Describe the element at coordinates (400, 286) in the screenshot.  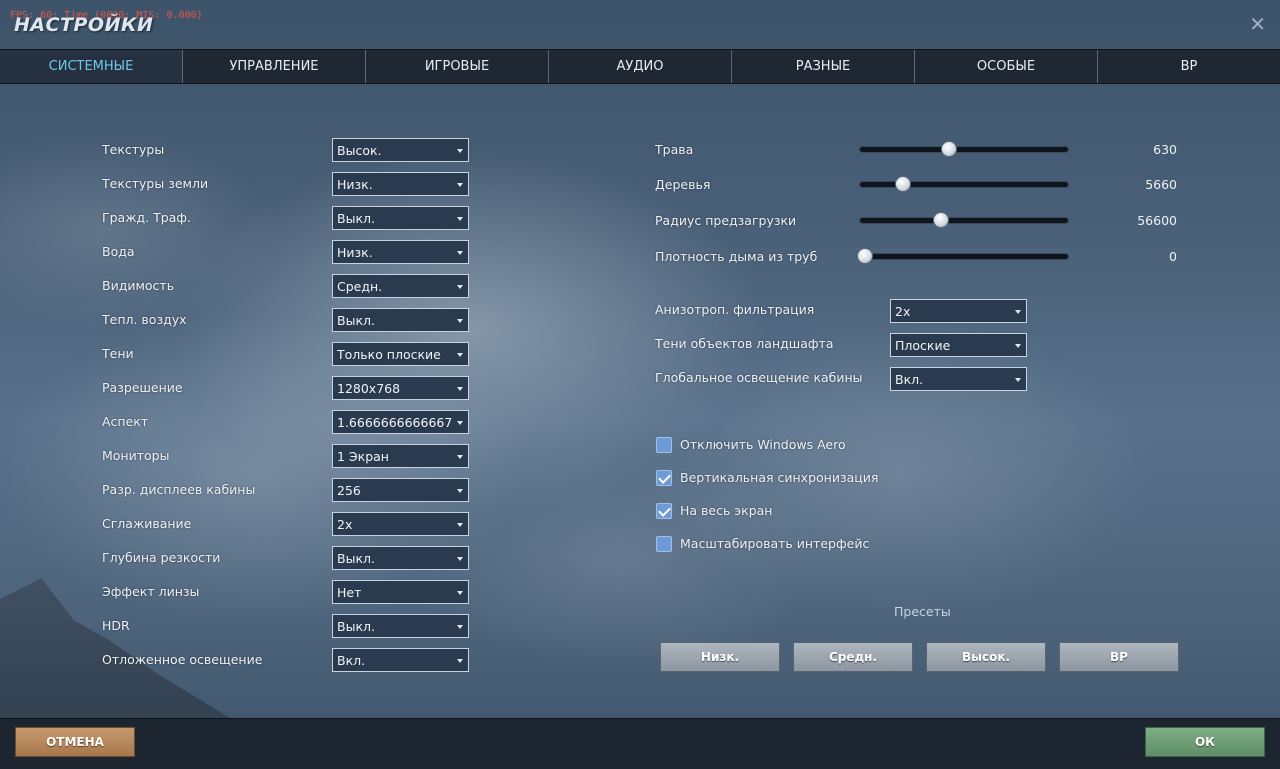
I see `setting-dropdown: Средн.` at that location.